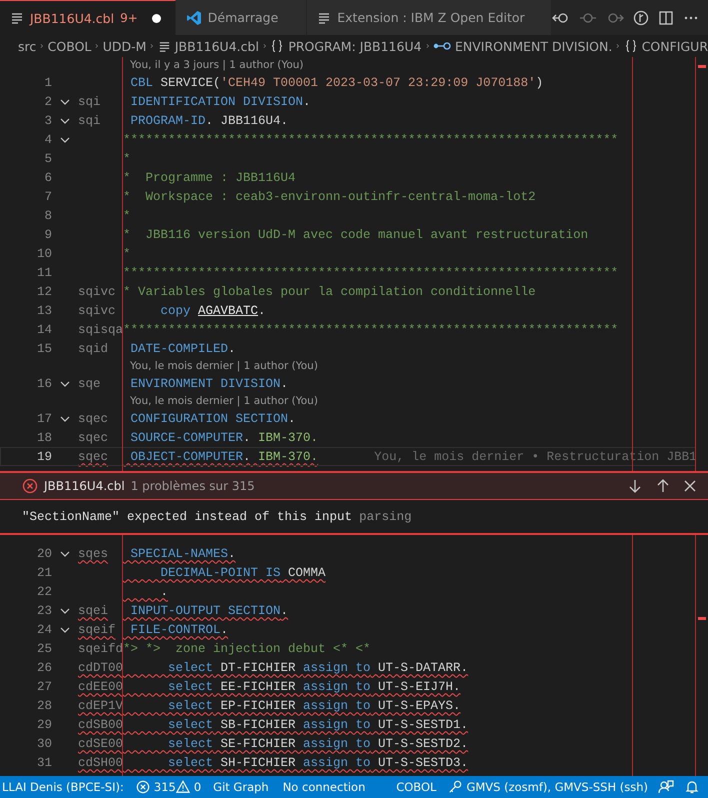  Describe the element at coordinates (47, 177) in the screenshot. I see `line-number: 6` at that location.